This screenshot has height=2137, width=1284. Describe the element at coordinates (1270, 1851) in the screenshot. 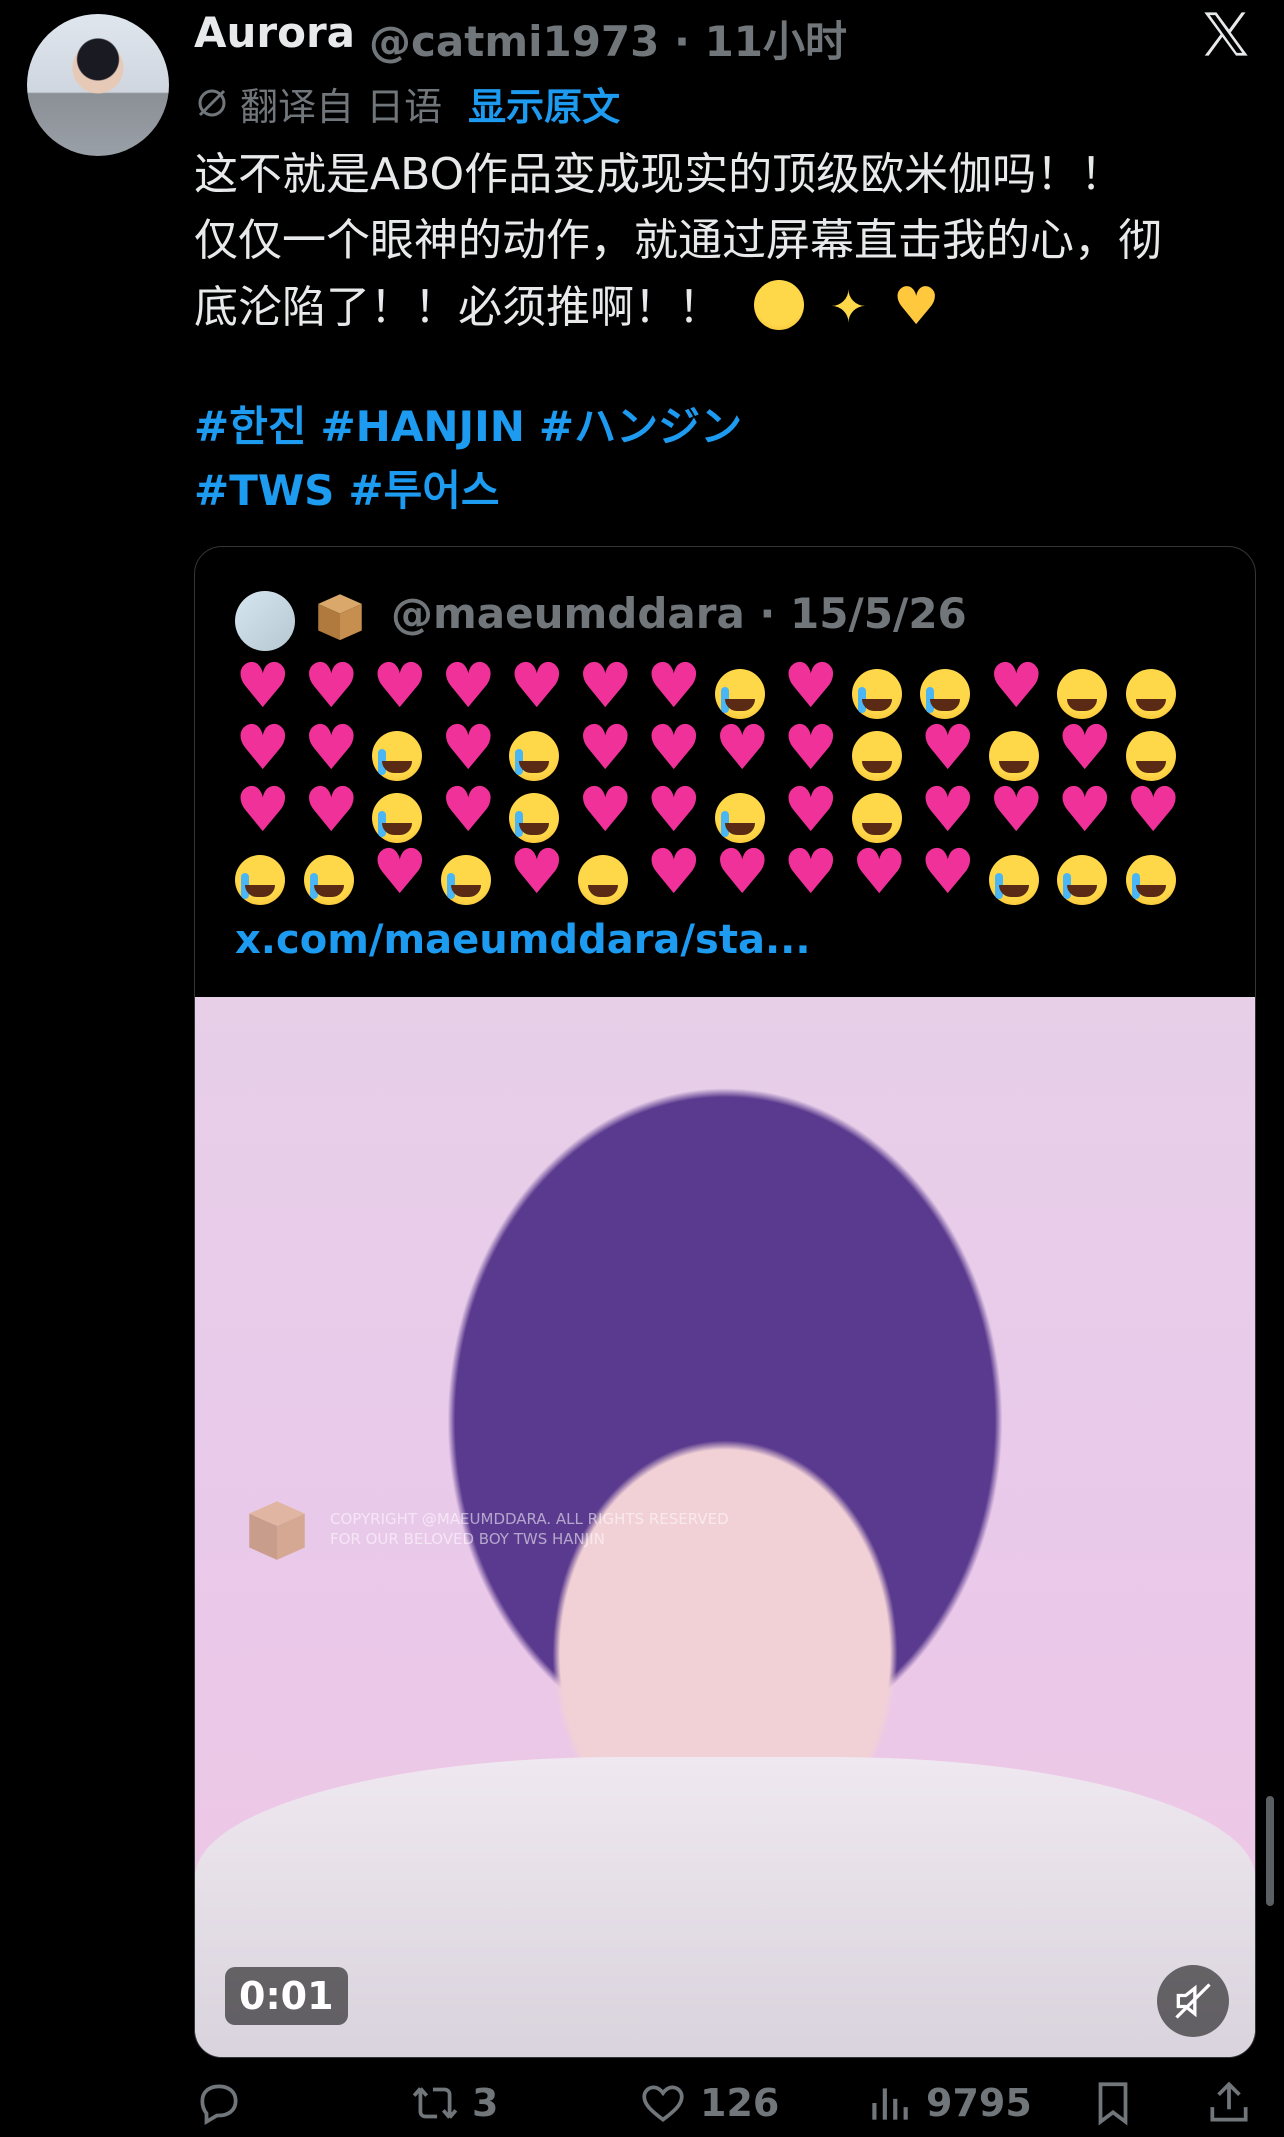

I see `scrollbar-thumb` at that location.